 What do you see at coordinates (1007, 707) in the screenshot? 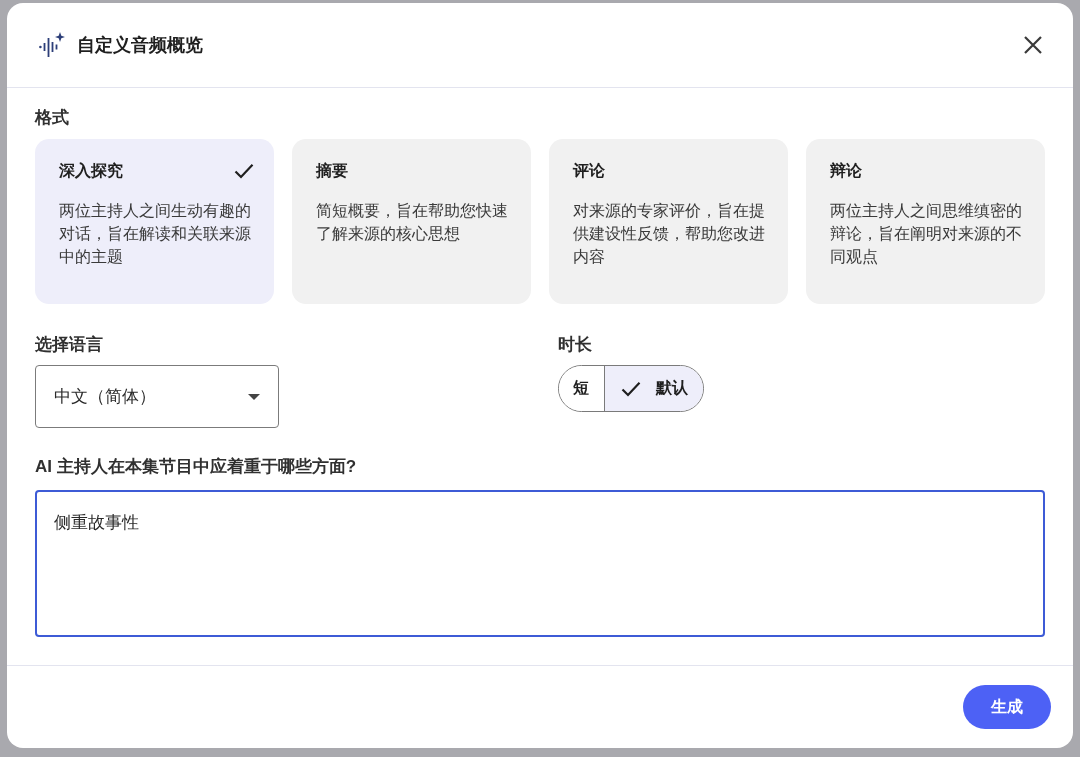
I see `generate-button: 生成` at bounding box center [1007, 707].